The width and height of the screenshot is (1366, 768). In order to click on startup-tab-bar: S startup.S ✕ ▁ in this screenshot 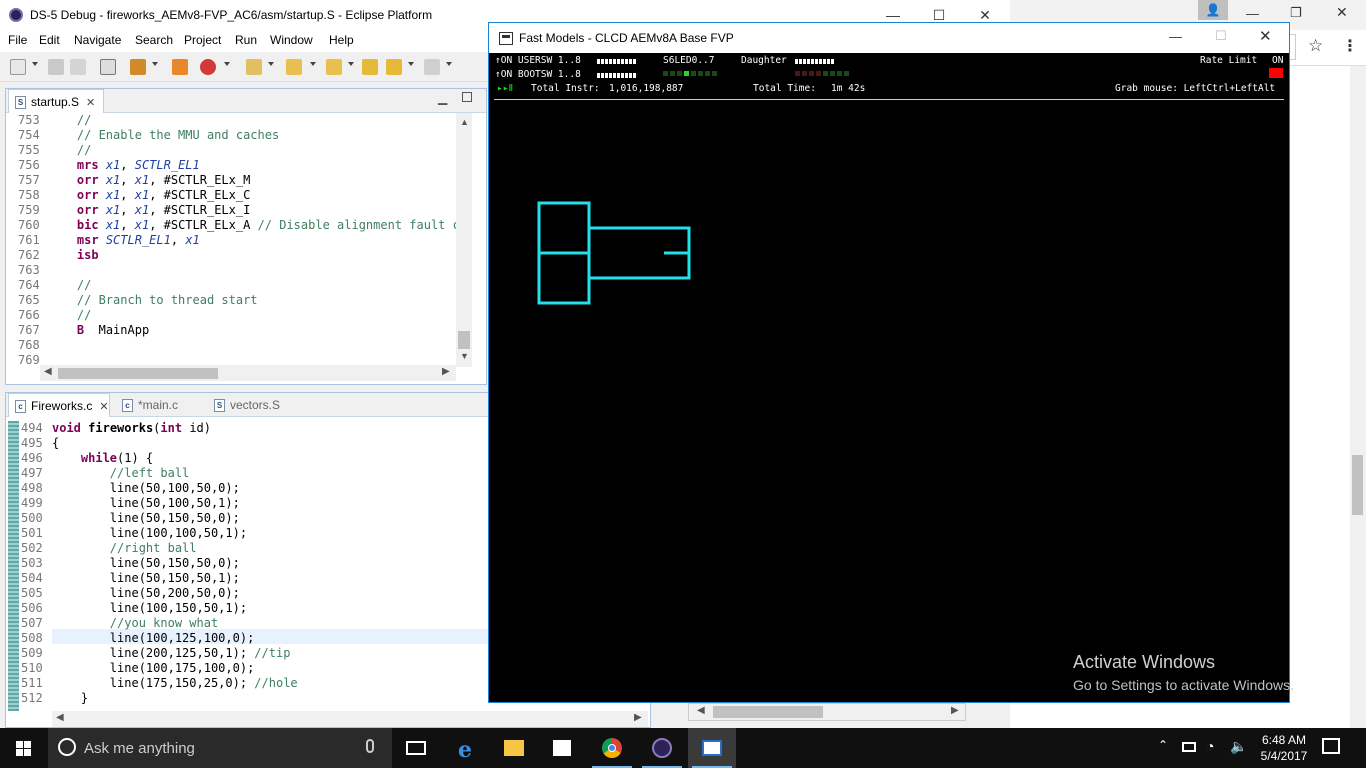, I will do `click(246, 101)`.